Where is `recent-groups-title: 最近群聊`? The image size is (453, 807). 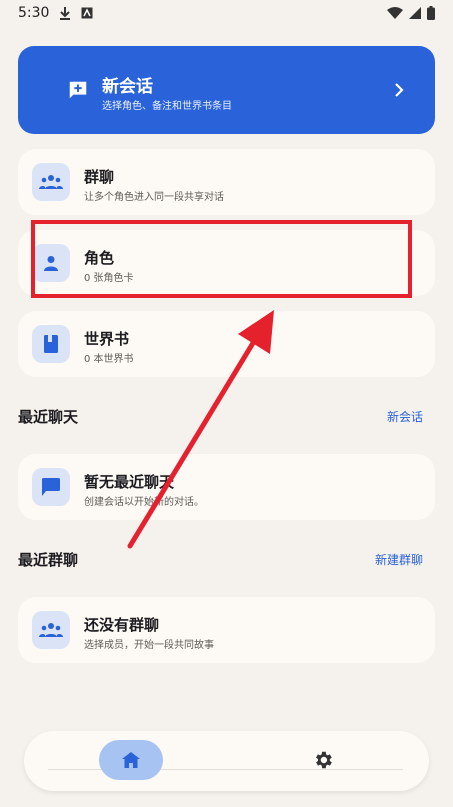 recent-groups-title: 最近群聊 is located at coordinates (48, 560).